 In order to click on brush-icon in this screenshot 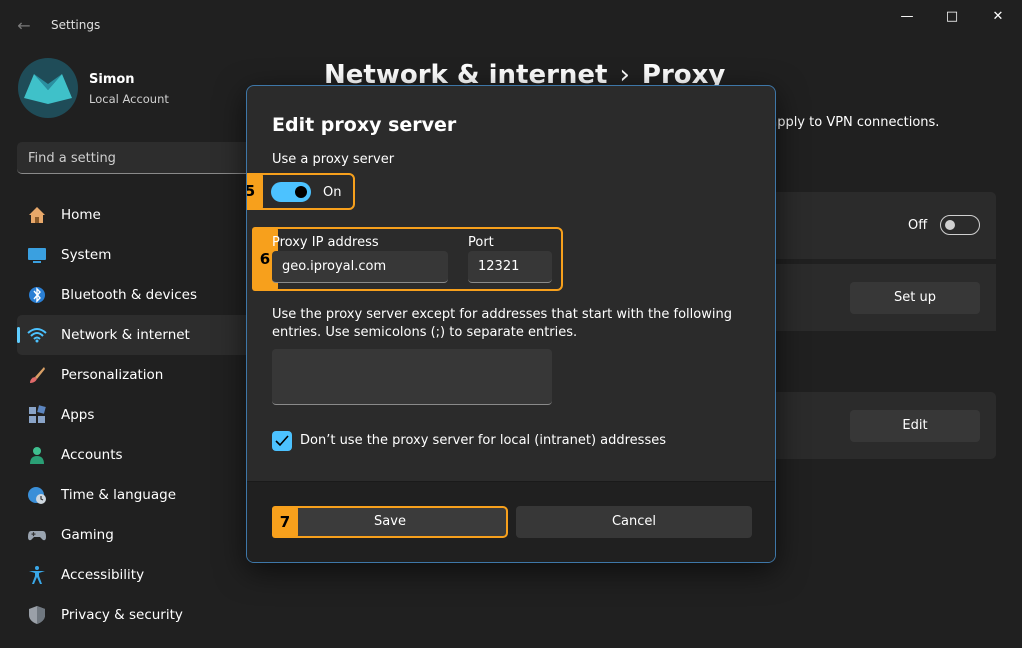, I will do `click(37, 375)`.